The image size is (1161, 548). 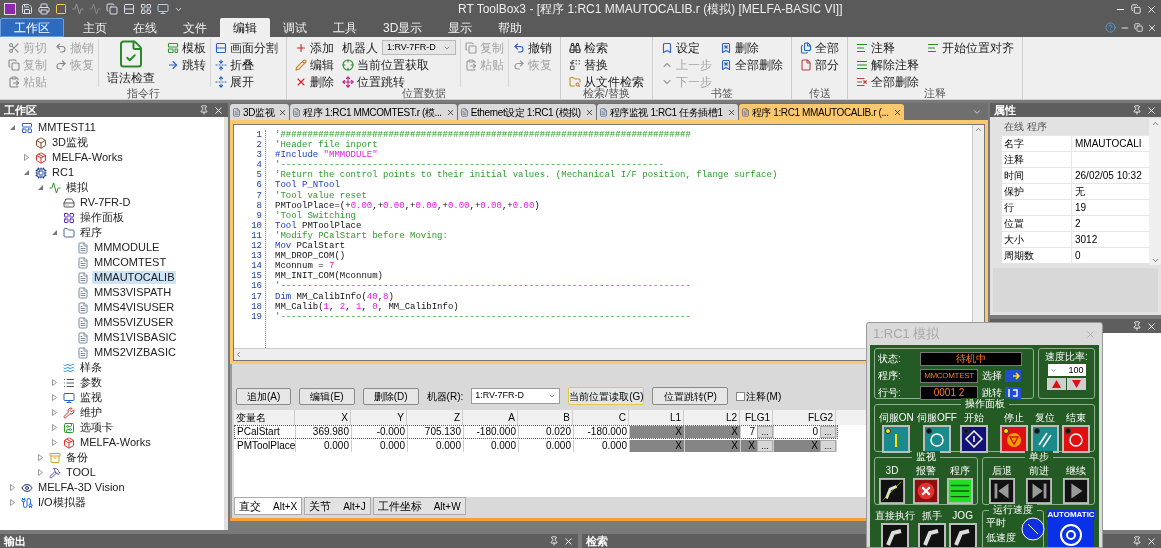 What do you see at coordinates (268, 506) in the screenshot?
I see `coordinate-tab: 直交 Alt+X` at bounding box center [268, 506].